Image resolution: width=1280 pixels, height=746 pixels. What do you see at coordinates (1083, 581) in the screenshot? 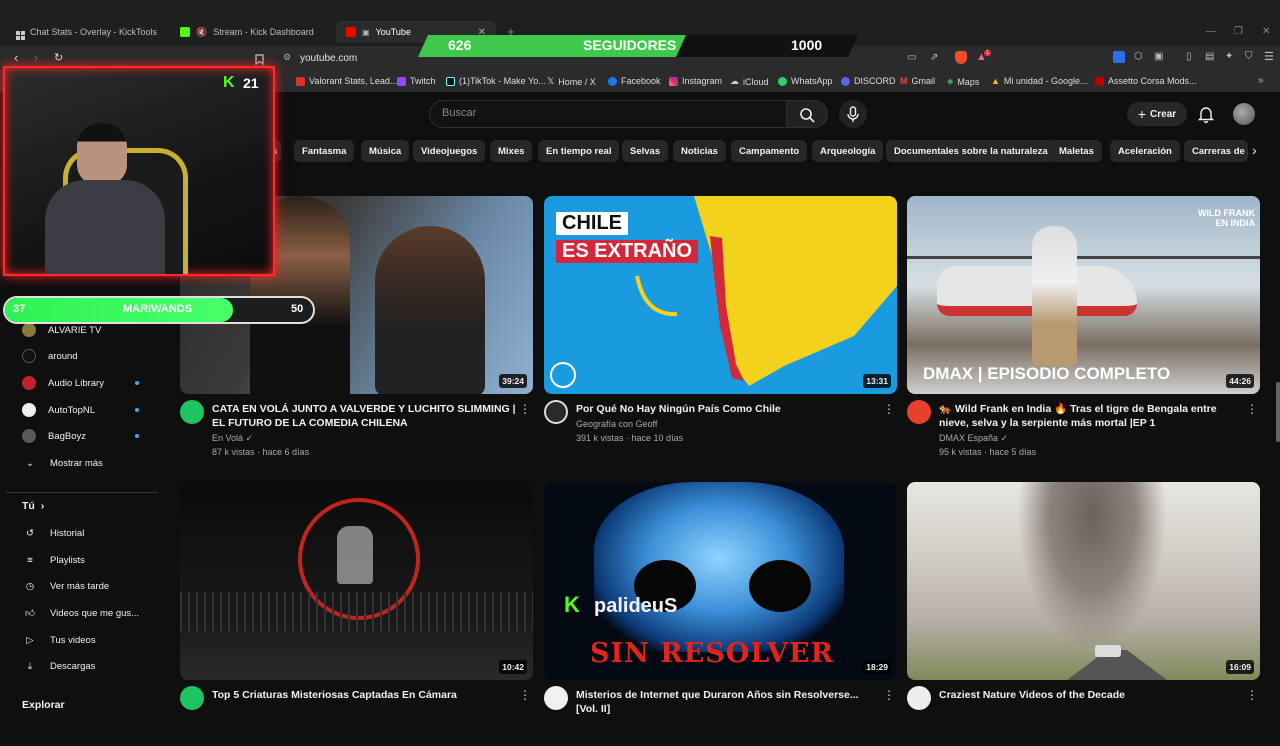
I see `video-thumbnail: 16:09` at bounding box center [1083, 581].